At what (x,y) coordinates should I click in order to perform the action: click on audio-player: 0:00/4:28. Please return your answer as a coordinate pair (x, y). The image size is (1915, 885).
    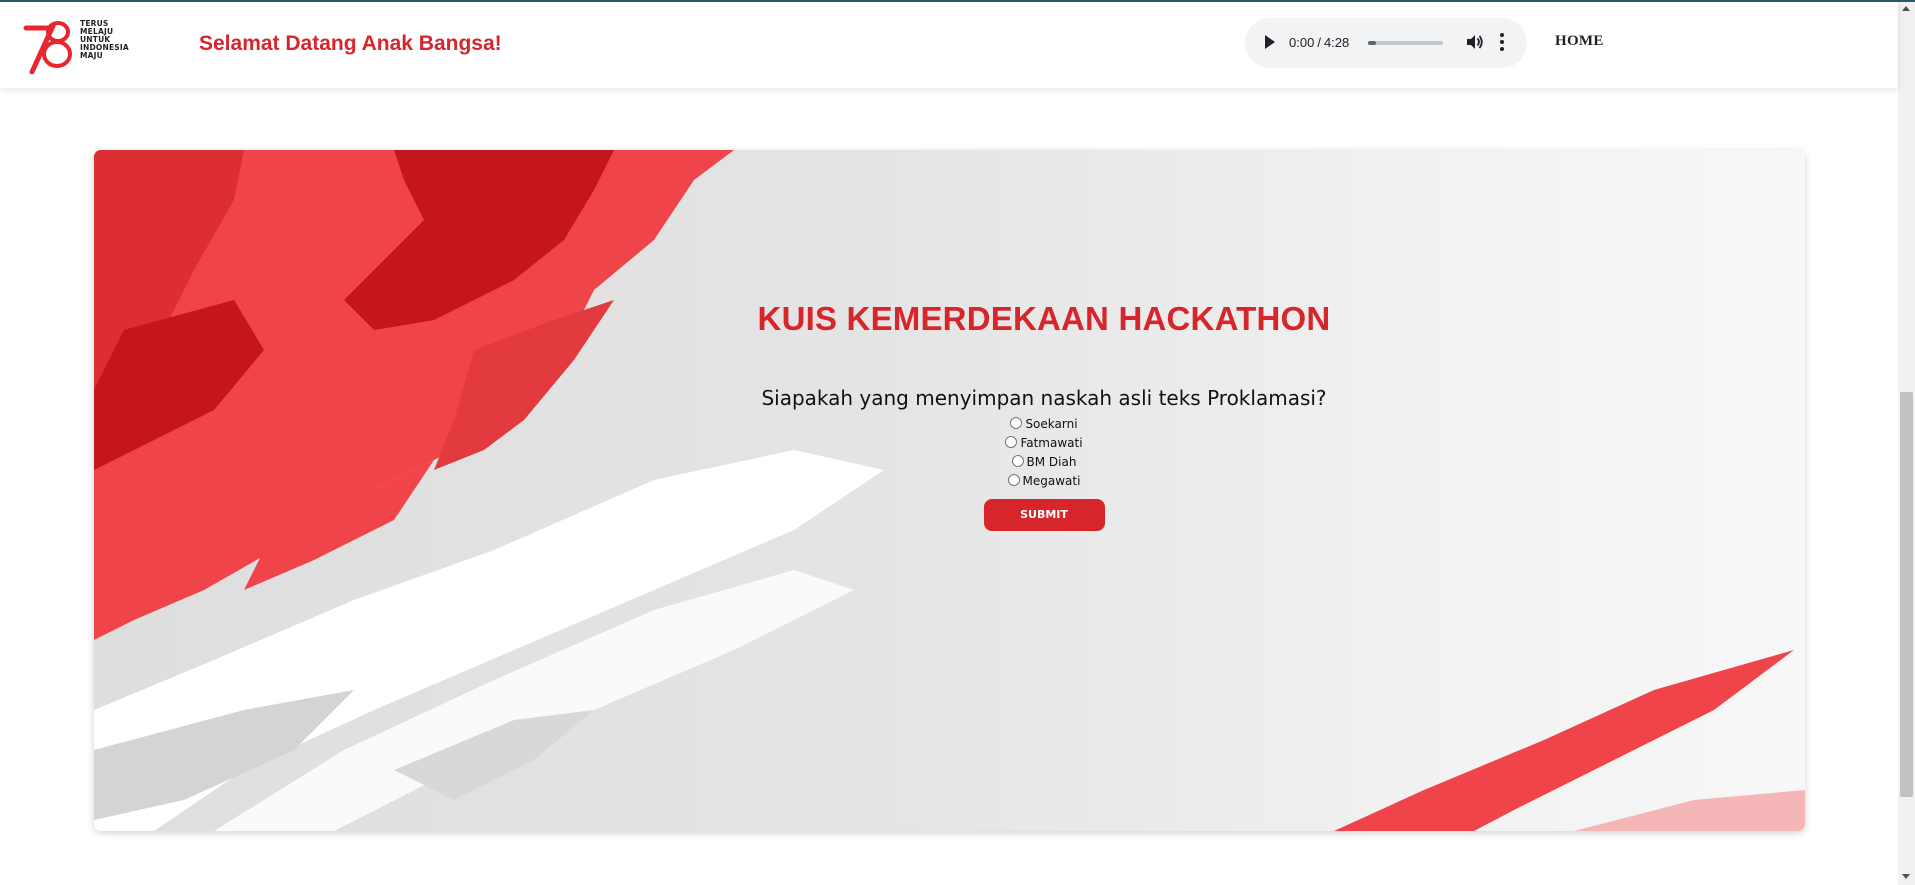
    Looking at the image, I should click on (1386, 43).